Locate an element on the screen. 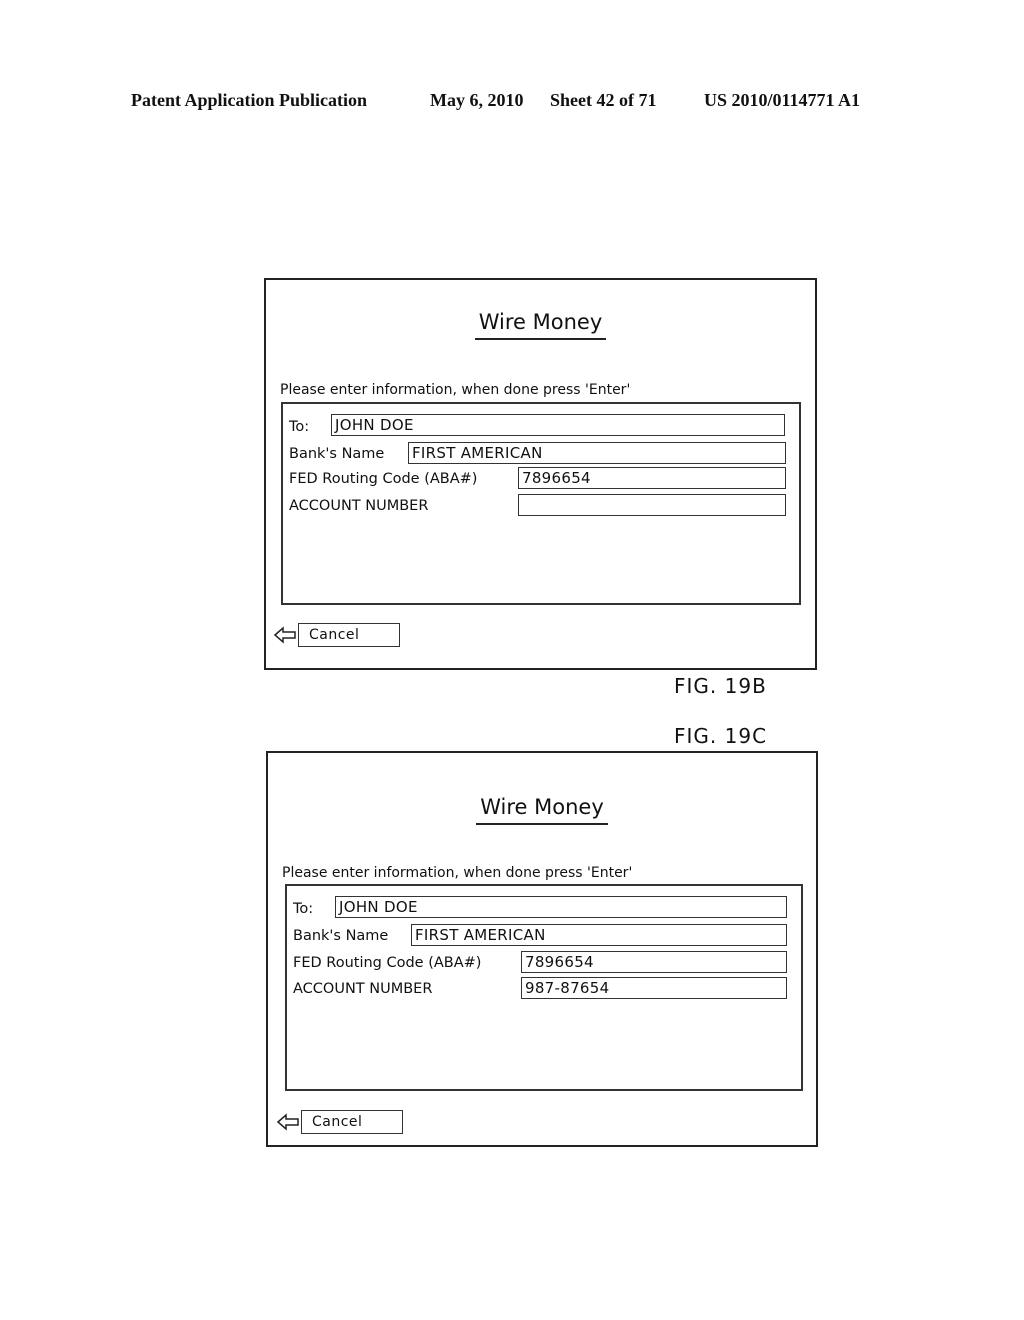  sheet-number: Sheet 42 of 71 is located at coordinates (603, 100).